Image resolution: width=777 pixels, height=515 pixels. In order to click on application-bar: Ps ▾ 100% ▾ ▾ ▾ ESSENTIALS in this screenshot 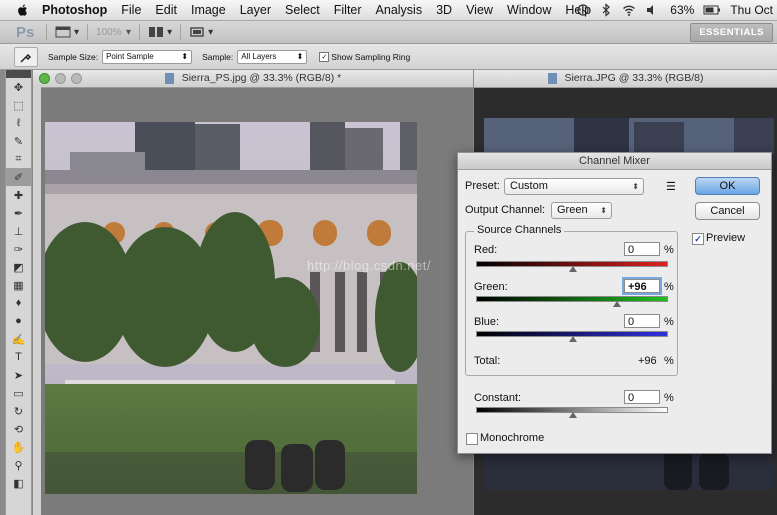, I will do `click(388, 32)`.